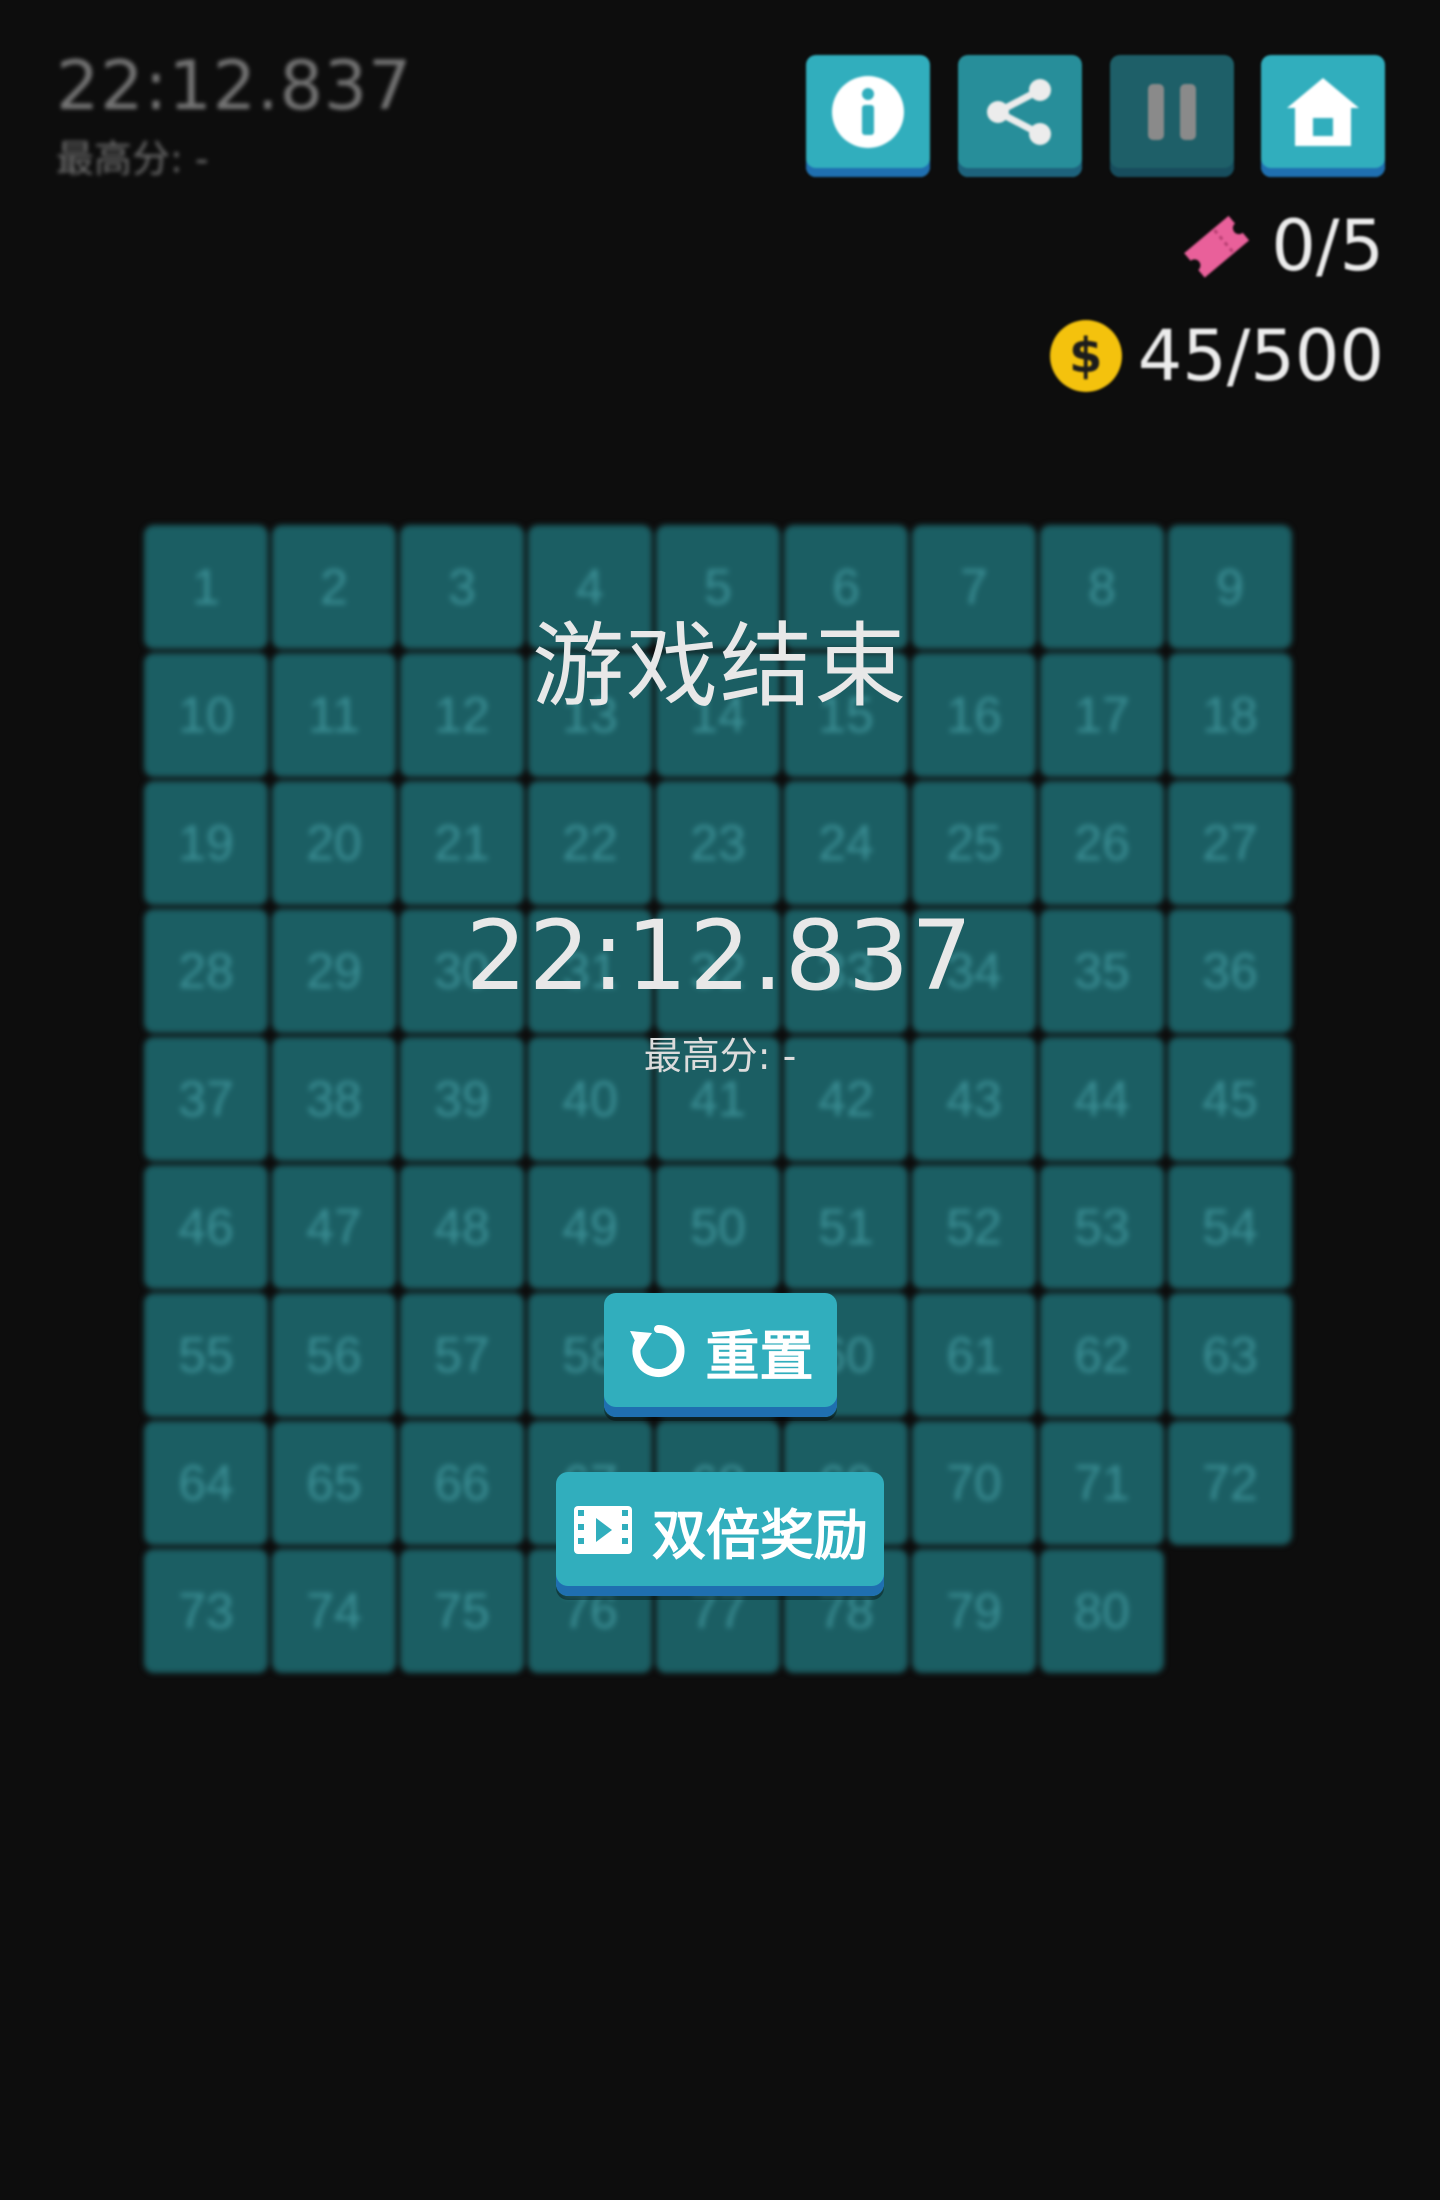 The image size is (1440, 2200). What do you see at coordinates (1172, 112) in the screenshot?
I see `pause-icon` at bounding box center [1172, 112].